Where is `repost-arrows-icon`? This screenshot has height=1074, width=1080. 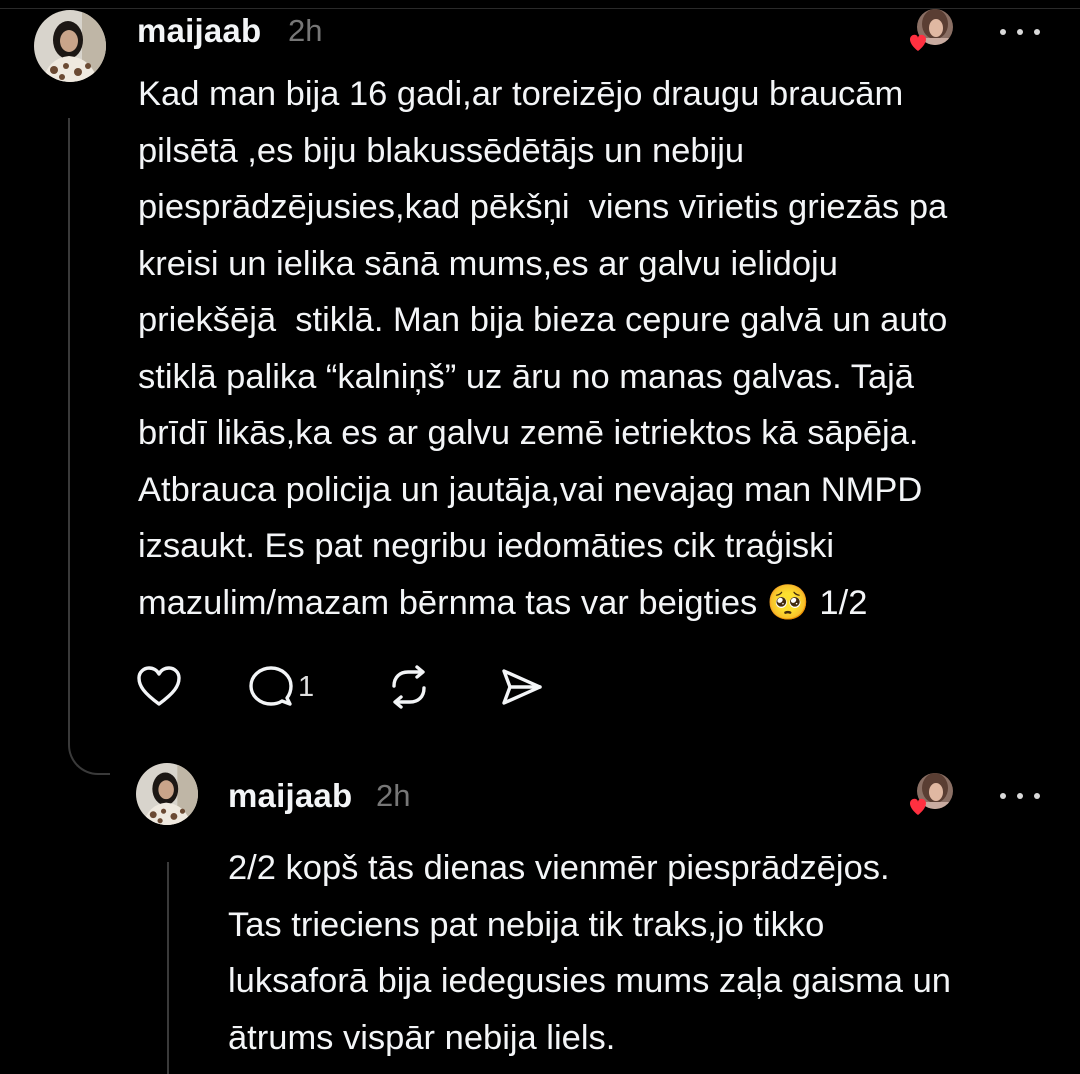 repost-arrows-icon is located at coordinates (409, 687).